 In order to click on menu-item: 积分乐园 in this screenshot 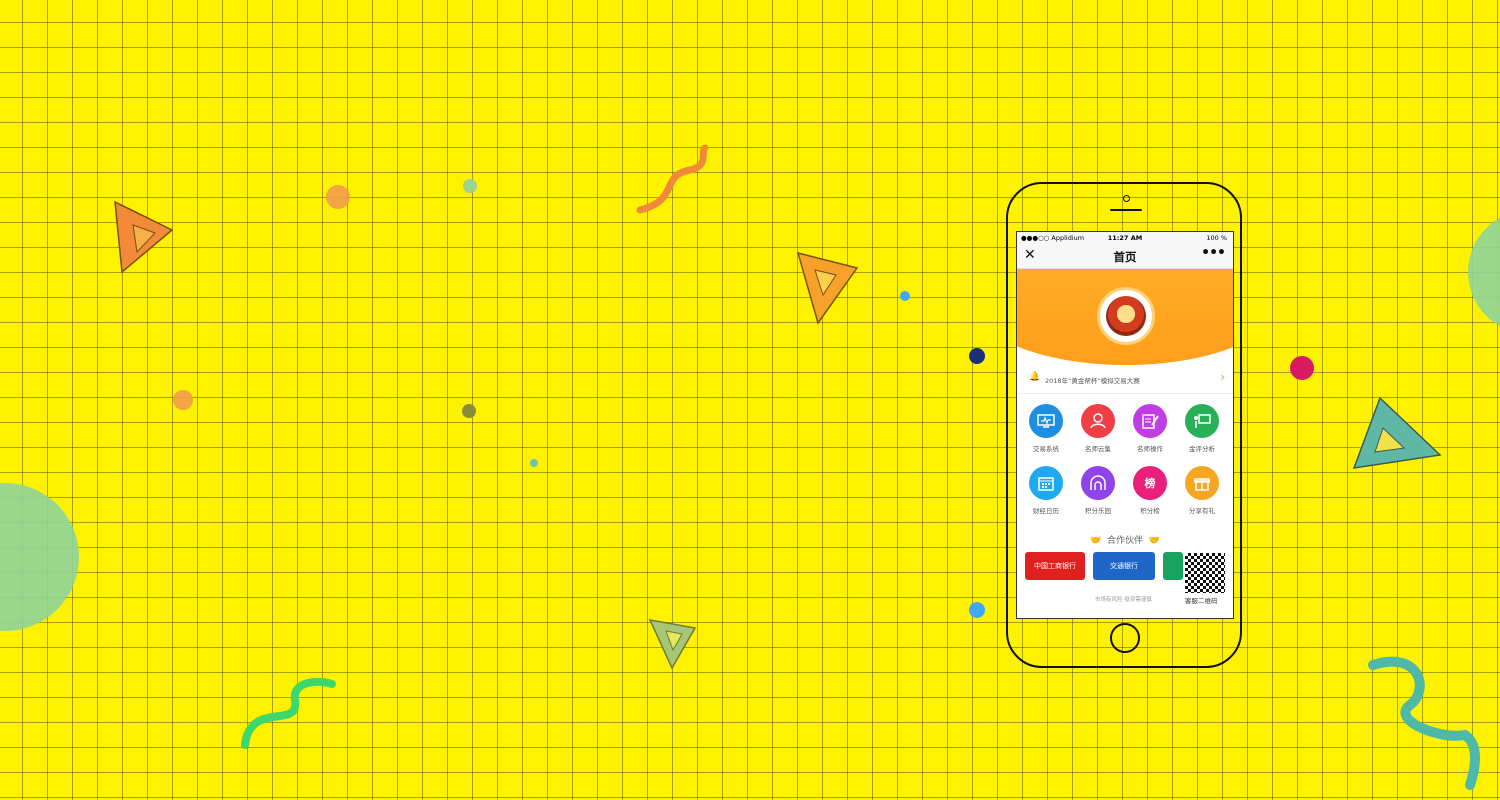, I will do `click(1098, 490)`.